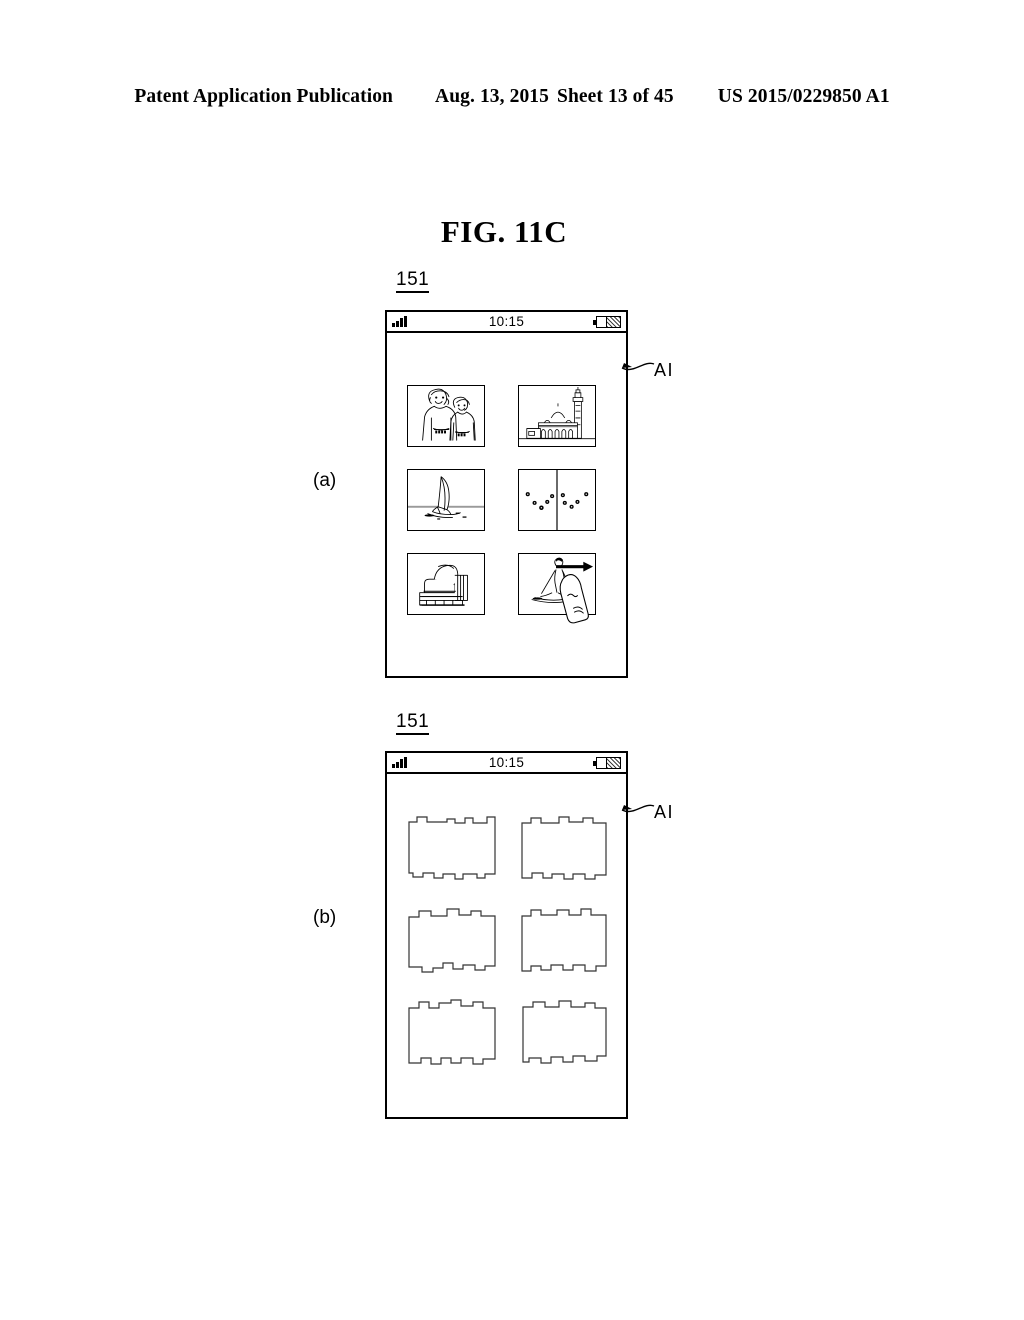 This screenshot has height=1320, width=1024. What do you see at coordinates (512, 940) in the screenshot?
I see `placeholder-grid` at bounding box center [512, 940].